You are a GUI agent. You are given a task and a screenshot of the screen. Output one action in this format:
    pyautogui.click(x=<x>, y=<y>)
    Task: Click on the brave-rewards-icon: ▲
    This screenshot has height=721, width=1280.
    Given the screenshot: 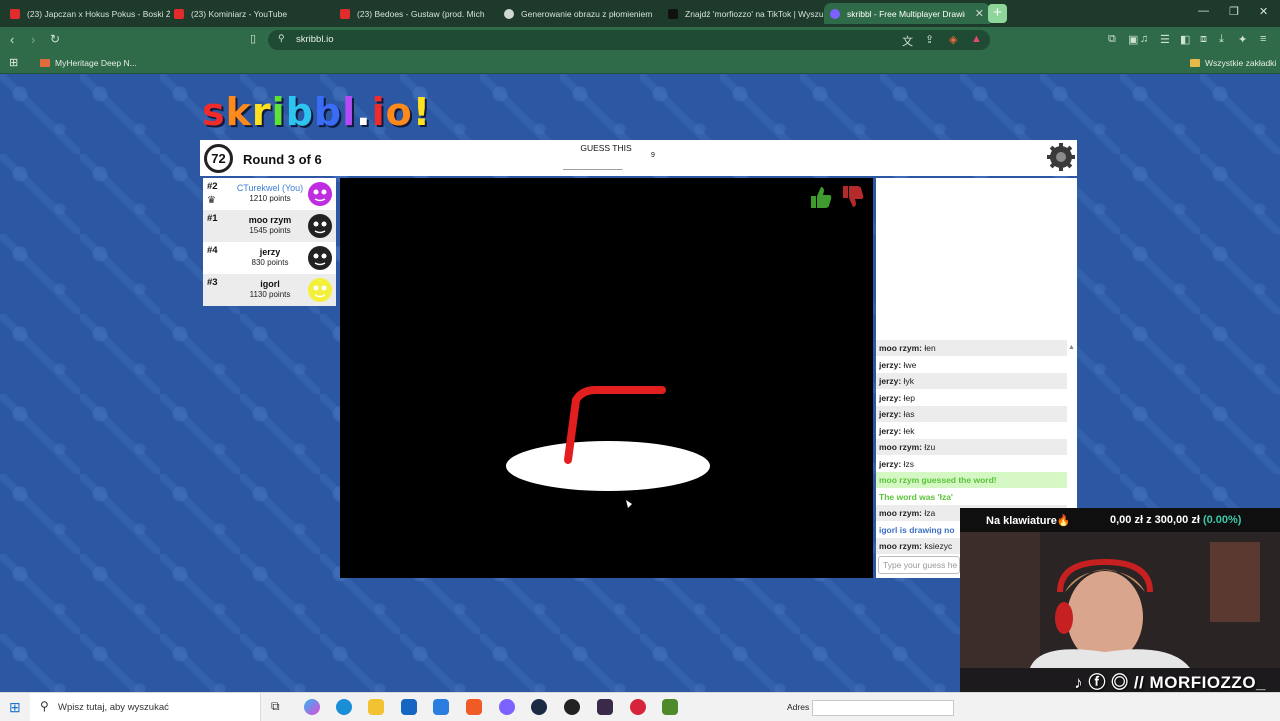 What is the action you would take?
    pyautogui.click(x=976, y=39)
    